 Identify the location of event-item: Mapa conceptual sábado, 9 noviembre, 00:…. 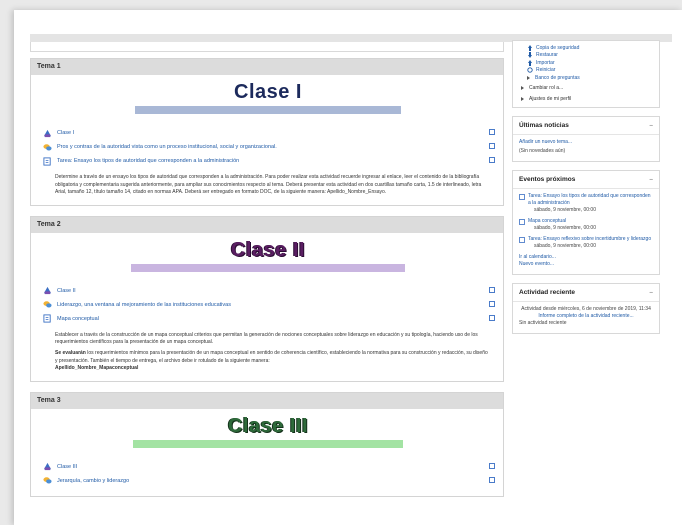
(586, 225).